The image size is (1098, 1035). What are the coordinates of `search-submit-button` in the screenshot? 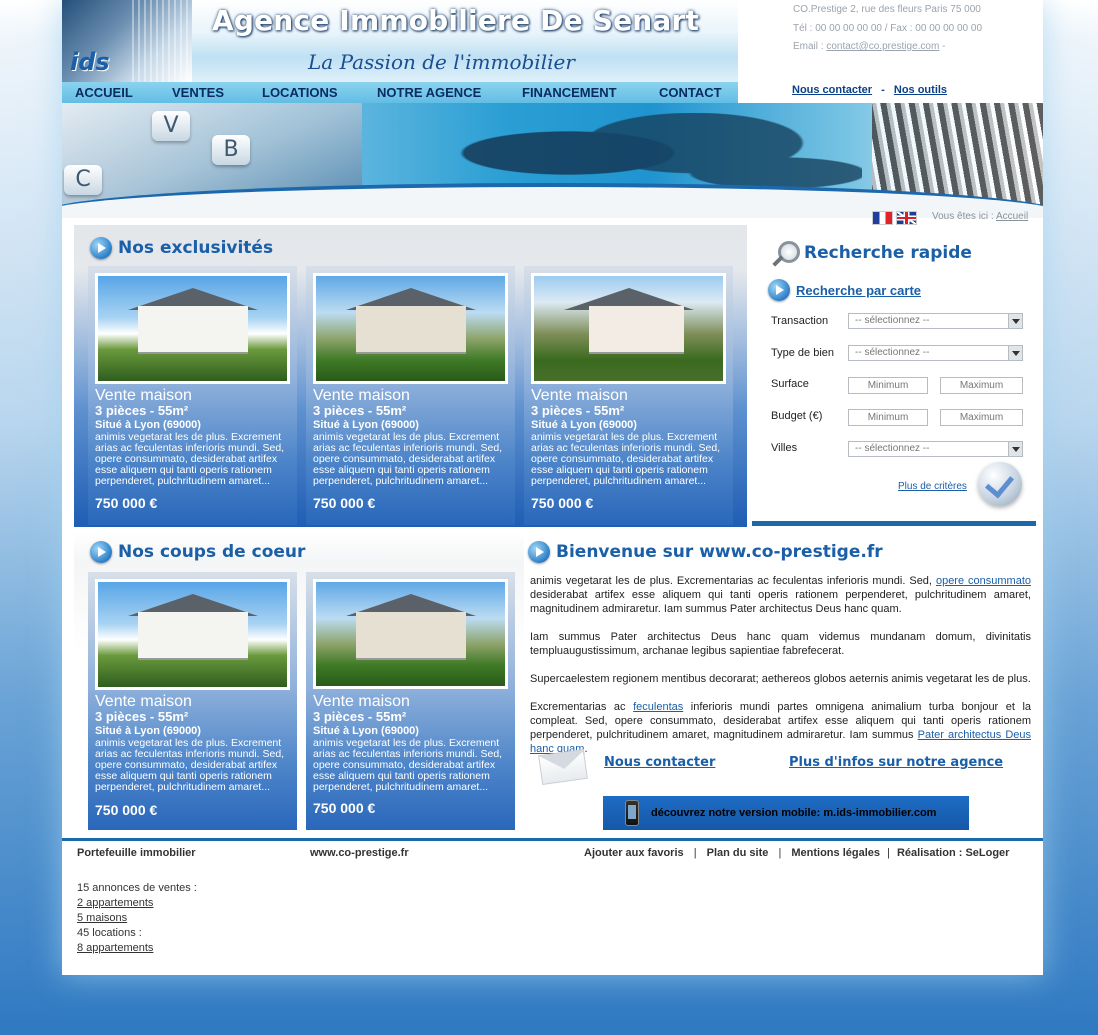 It's located at (1000, 484).